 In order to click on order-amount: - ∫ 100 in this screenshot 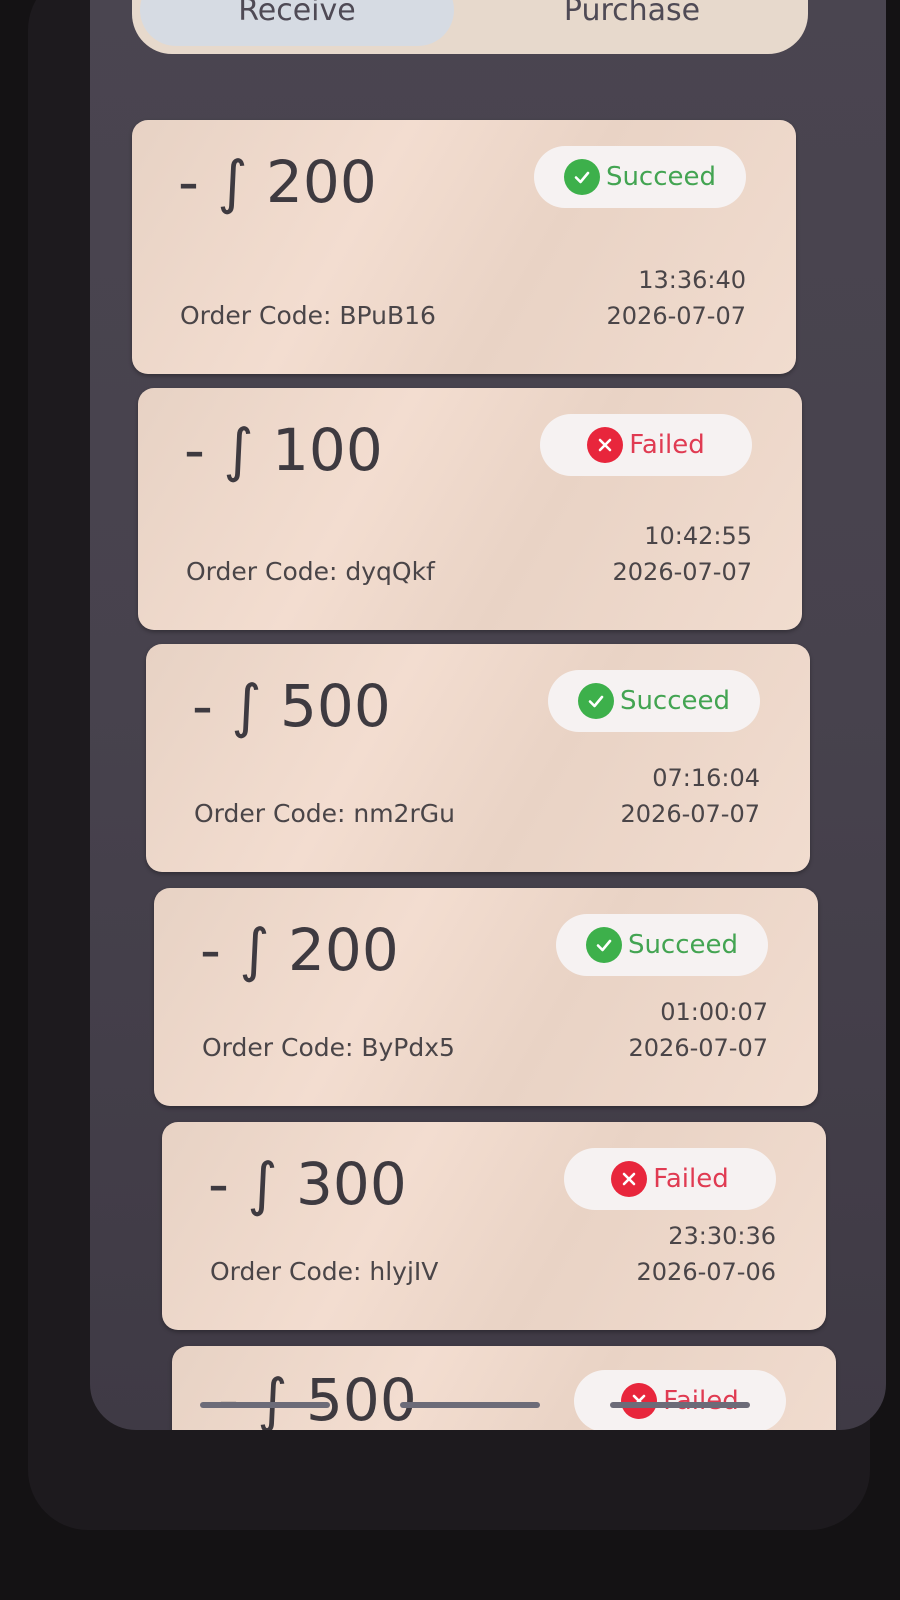, I will do `click(283, 450)`.